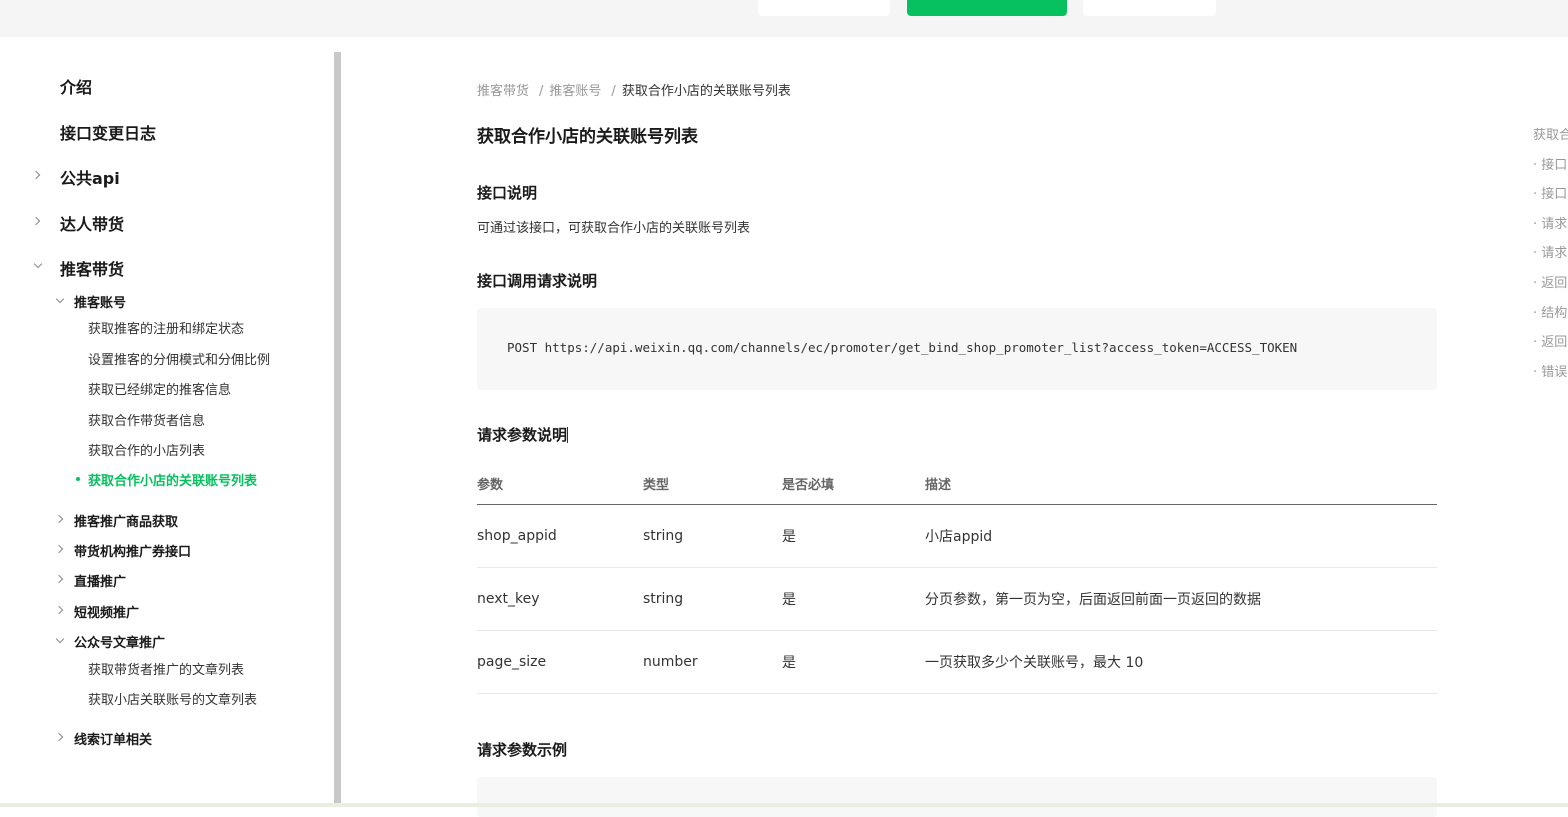 Image resolution: width=1568 pixels, height=817 pixels. What do you see at coordinates (1550, 311) in the screenshot?
I see `toc-item: · 结构` at bounding box center [1550, 311].